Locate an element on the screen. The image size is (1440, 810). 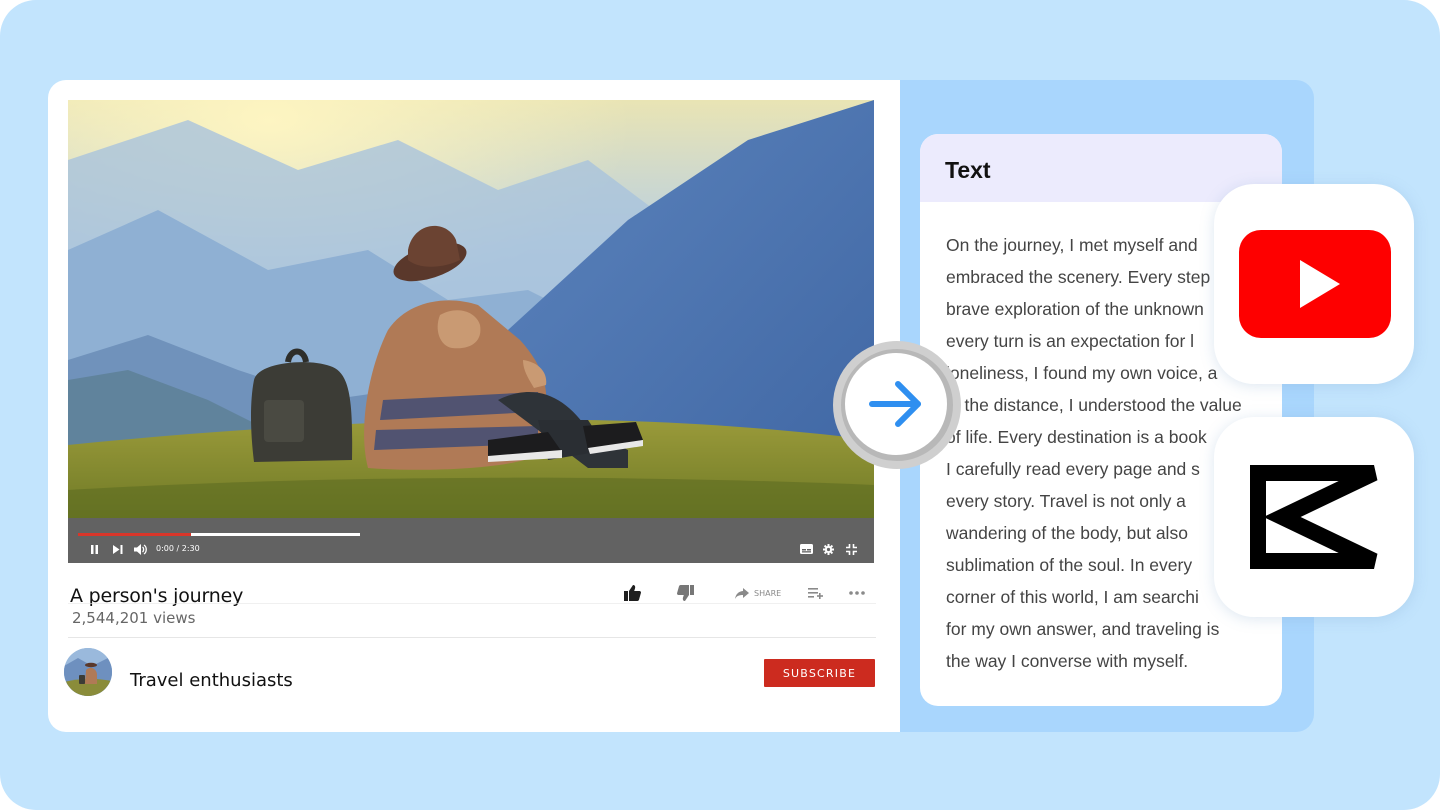
more-button is located at coordinates (857, 593).